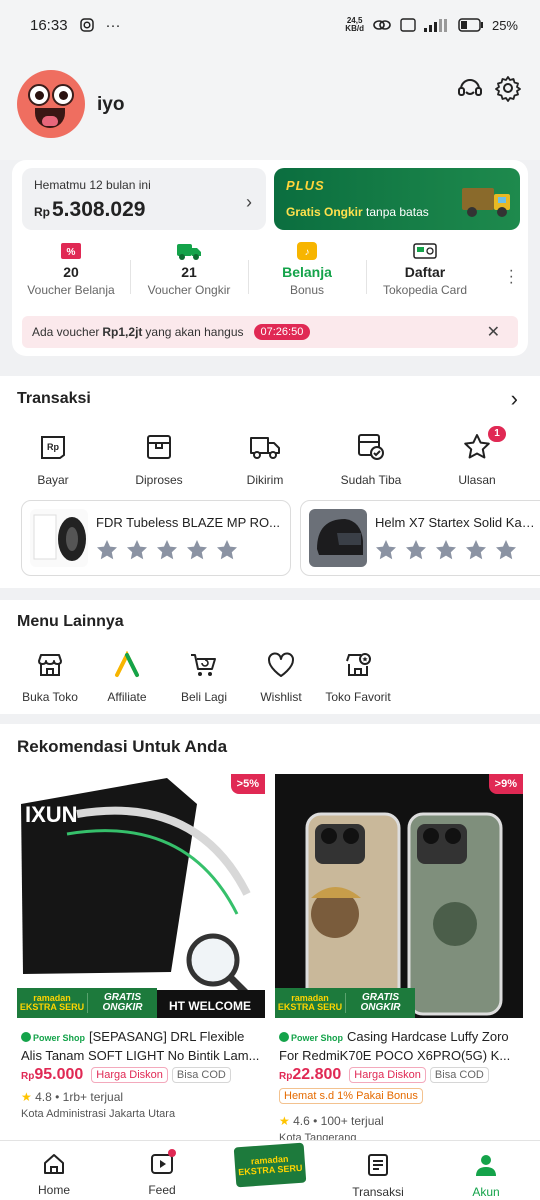 The height and width of the screenshot is (1200, 540). Describe the element at coordinates (98, 1114) in the screenshot. I see `product-location: Kota Administrasi Jakarta Utara` at that location.